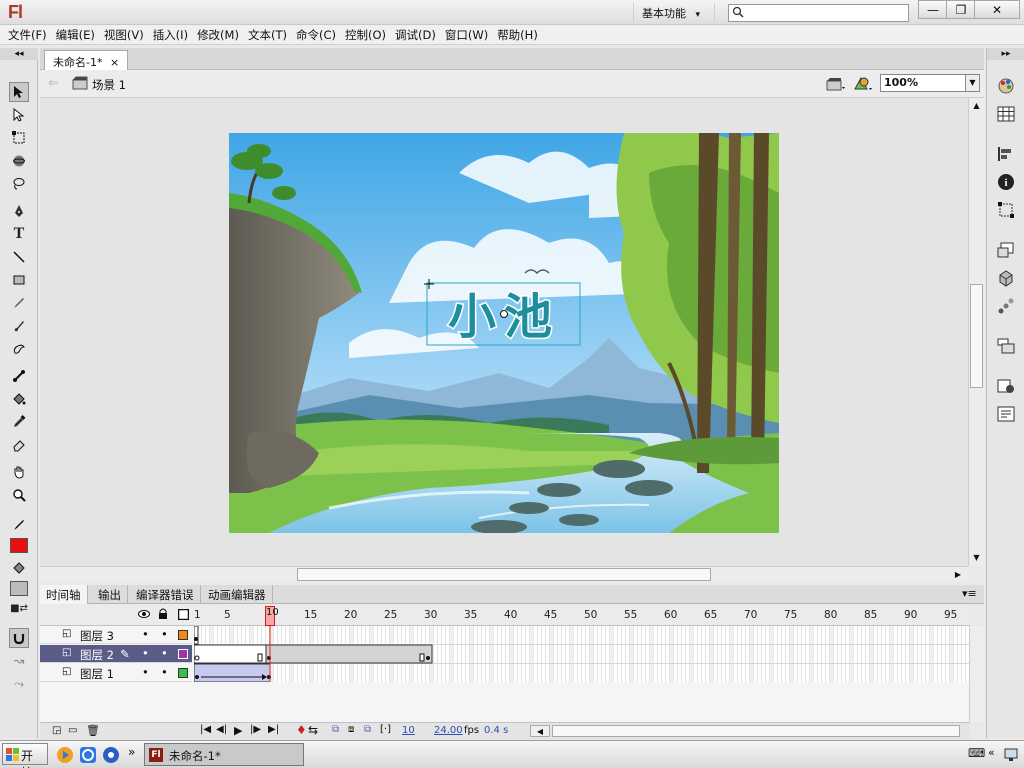  I want to click on frames-grid, so click(582, 654).